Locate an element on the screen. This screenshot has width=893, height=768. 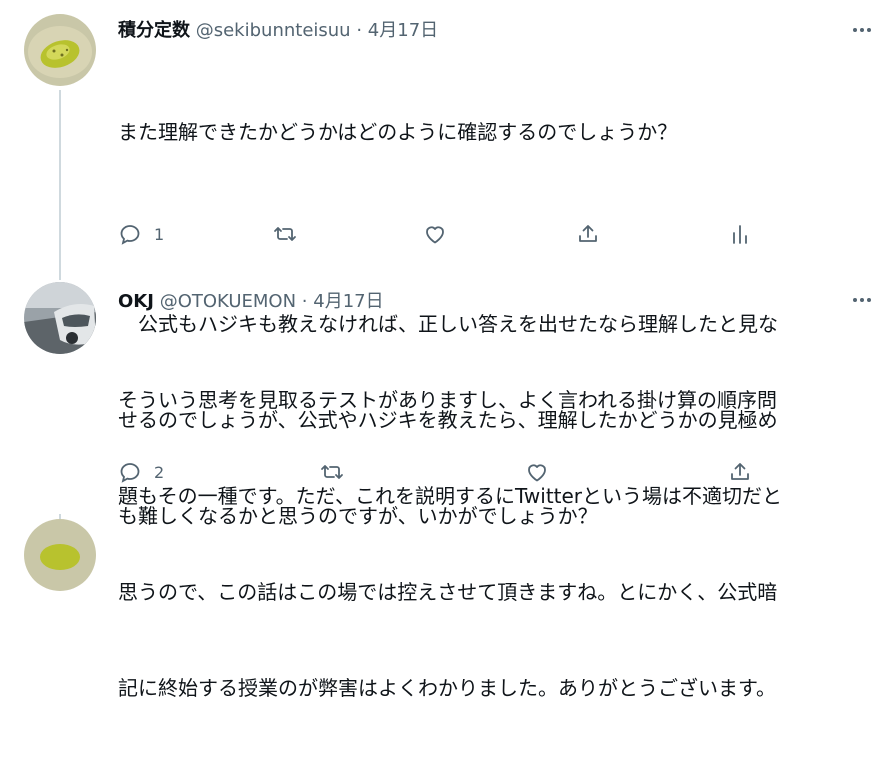
analytics-icon is located at coordinates (740, 234).